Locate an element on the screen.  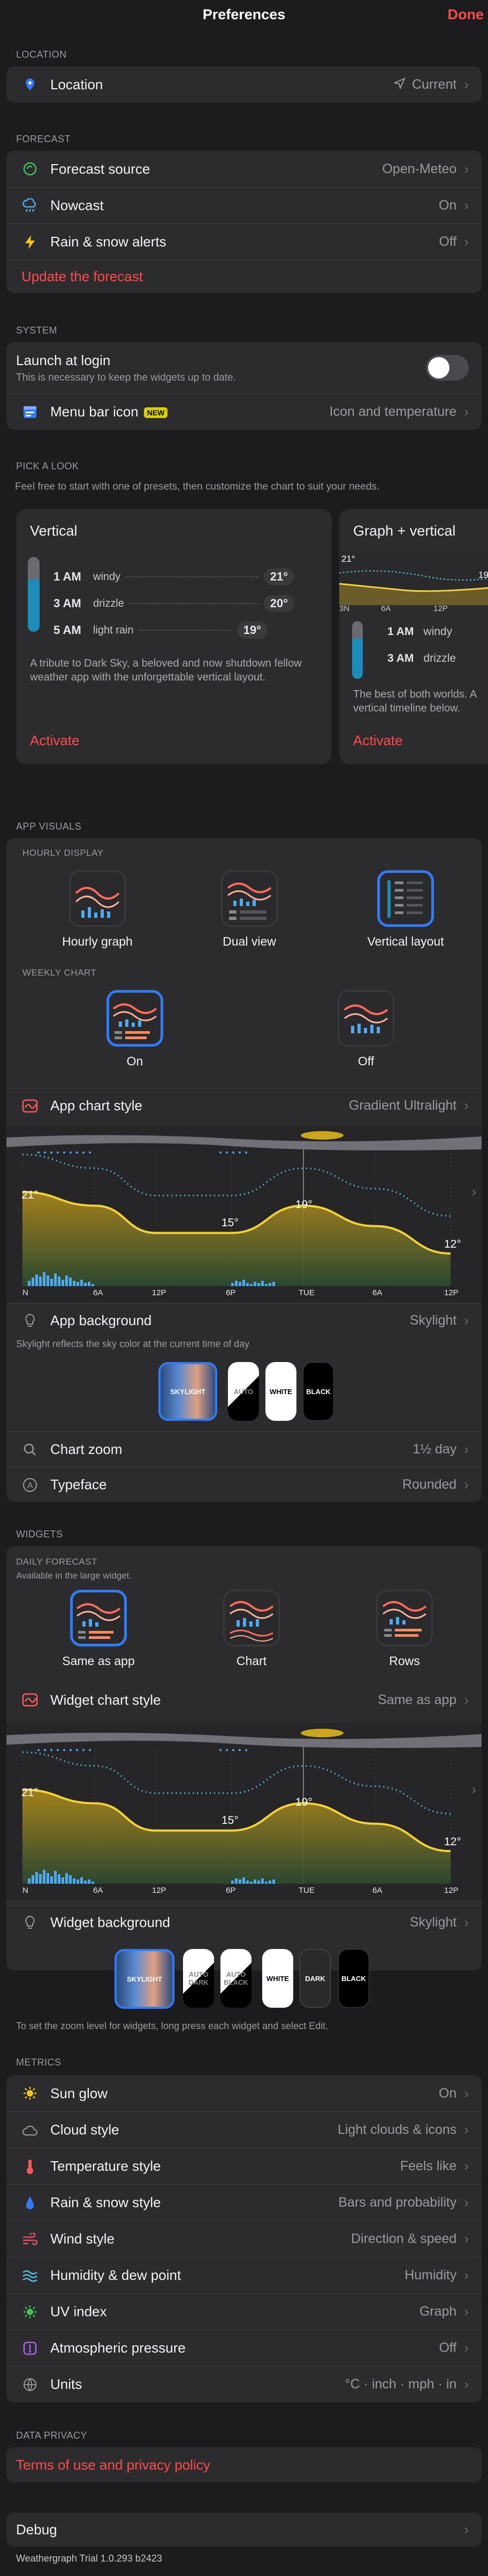
widget-bg-option-white: WHITE is located at coordinates (277, 1979).